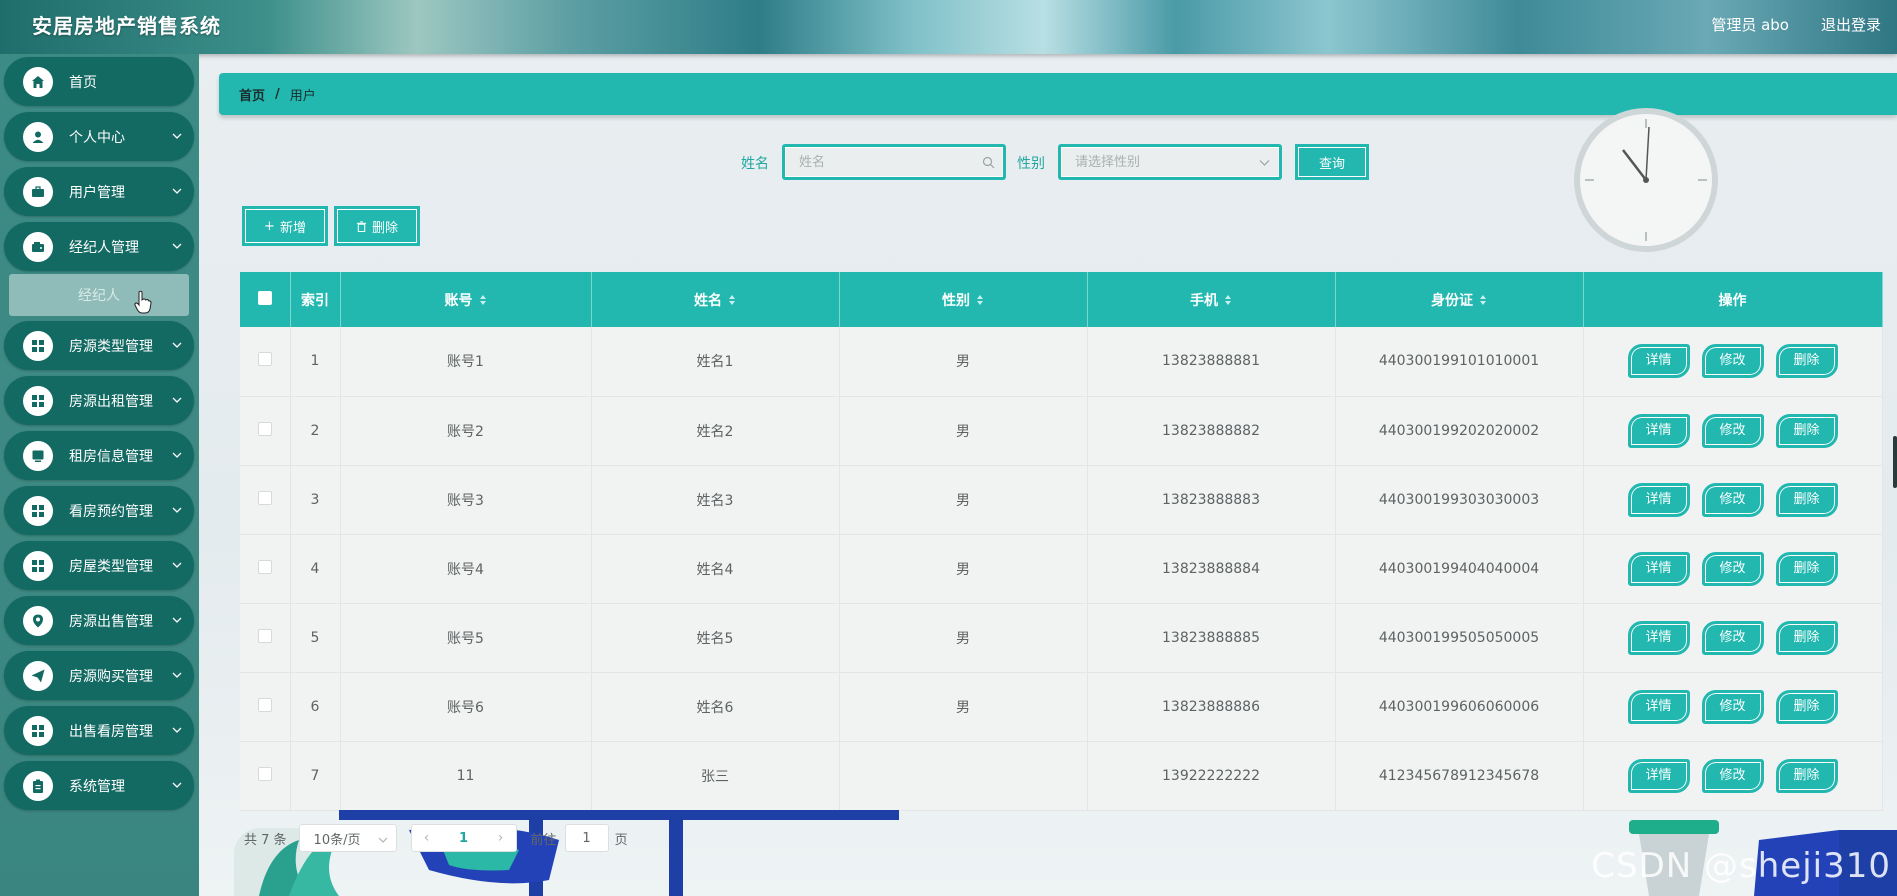 The height and width of the screenshot is (896, 1897). I want to click on gender-select, so click(1170, 162).